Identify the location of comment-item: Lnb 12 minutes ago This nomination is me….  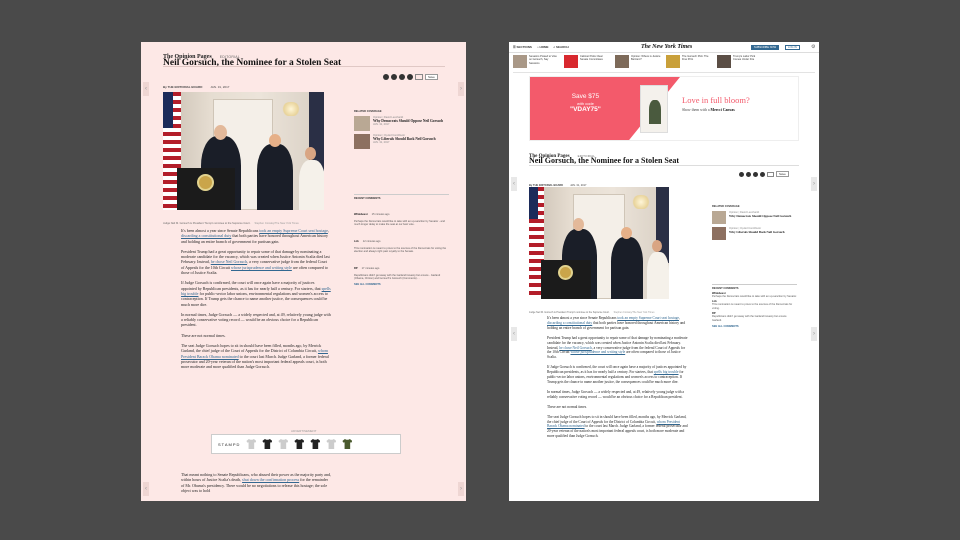
(401, 241).